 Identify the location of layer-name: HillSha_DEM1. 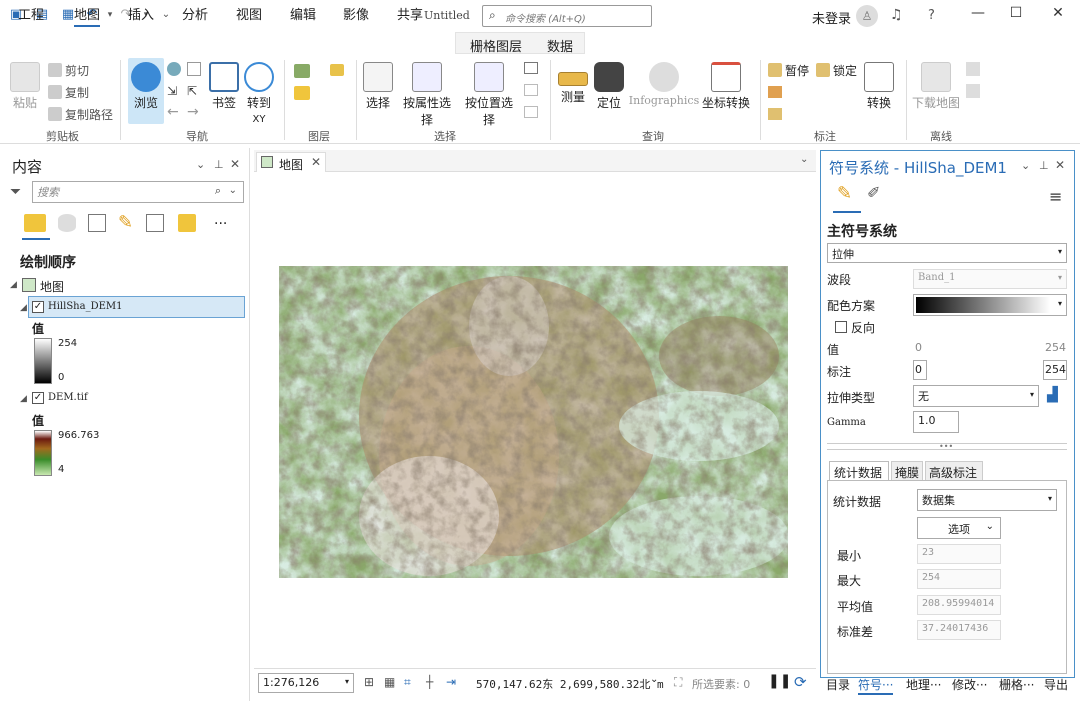
(85, 306).